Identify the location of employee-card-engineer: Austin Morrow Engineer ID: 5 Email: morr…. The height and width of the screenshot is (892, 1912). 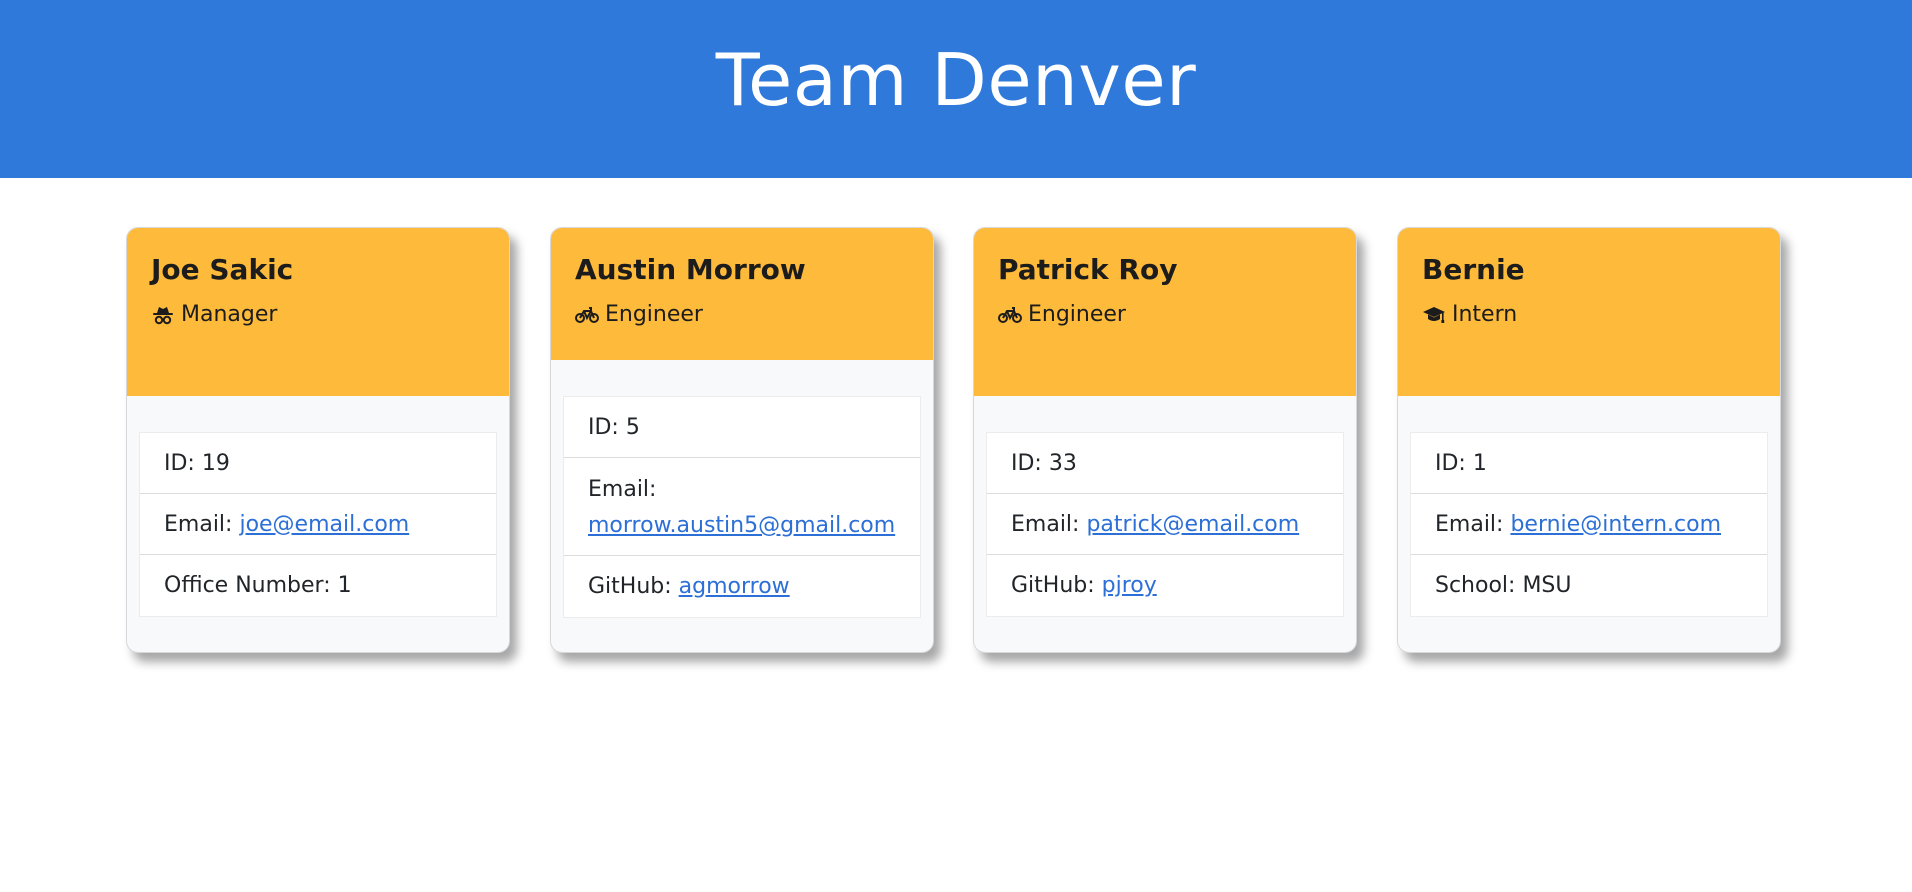
(742, 440).